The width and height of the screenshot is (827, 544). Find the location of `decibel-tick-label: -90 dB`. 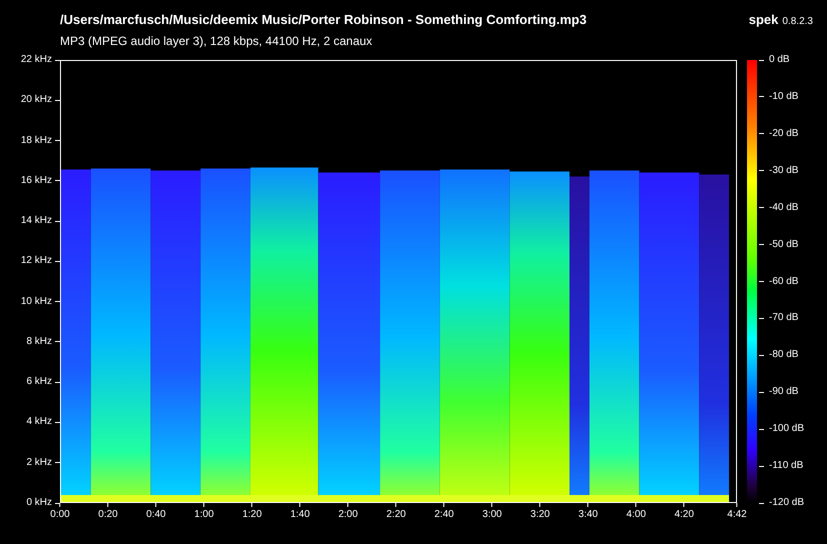

decibel-tick-label: -90 dB is located at coordinates (783, 392).